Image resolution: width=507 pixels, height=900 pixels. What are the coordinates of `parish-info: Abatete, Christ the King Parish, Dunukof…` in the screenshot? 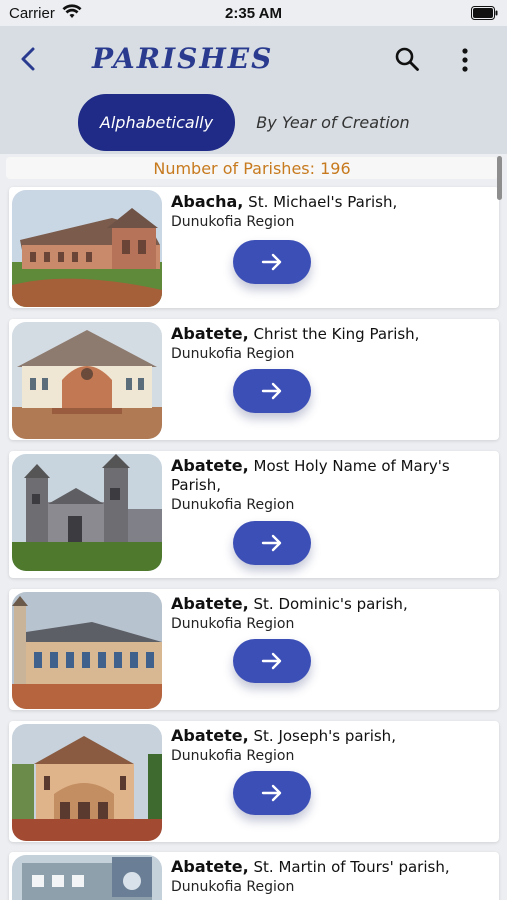 It's located at (331, 344).